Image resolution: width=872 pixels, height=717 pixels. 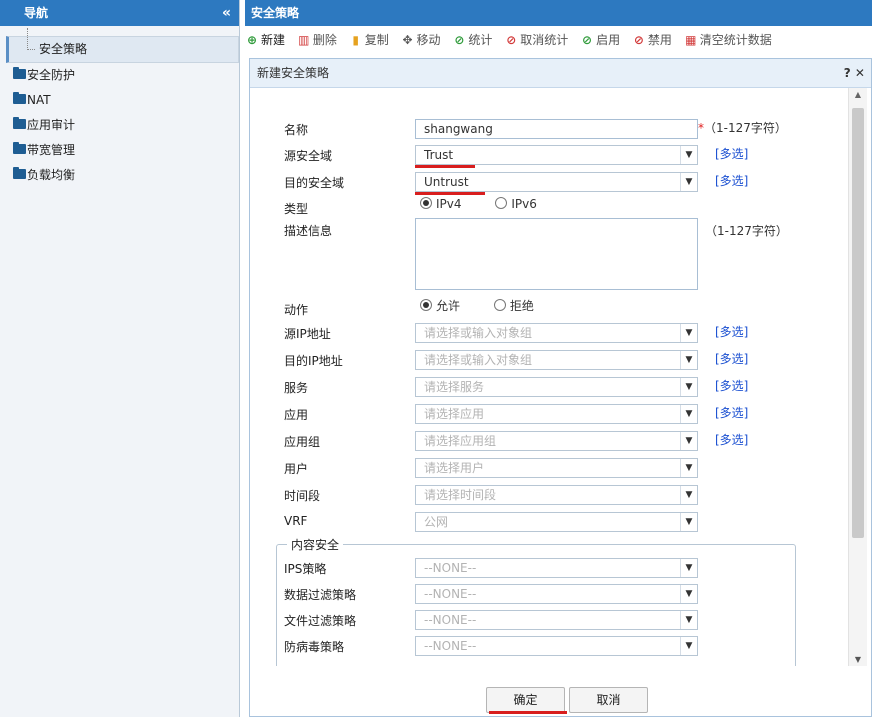 What do you see at coordinates (691, 40) in the screenshot?
I see `clear-stats-icon: ▦` at bounding box center [691, 40].